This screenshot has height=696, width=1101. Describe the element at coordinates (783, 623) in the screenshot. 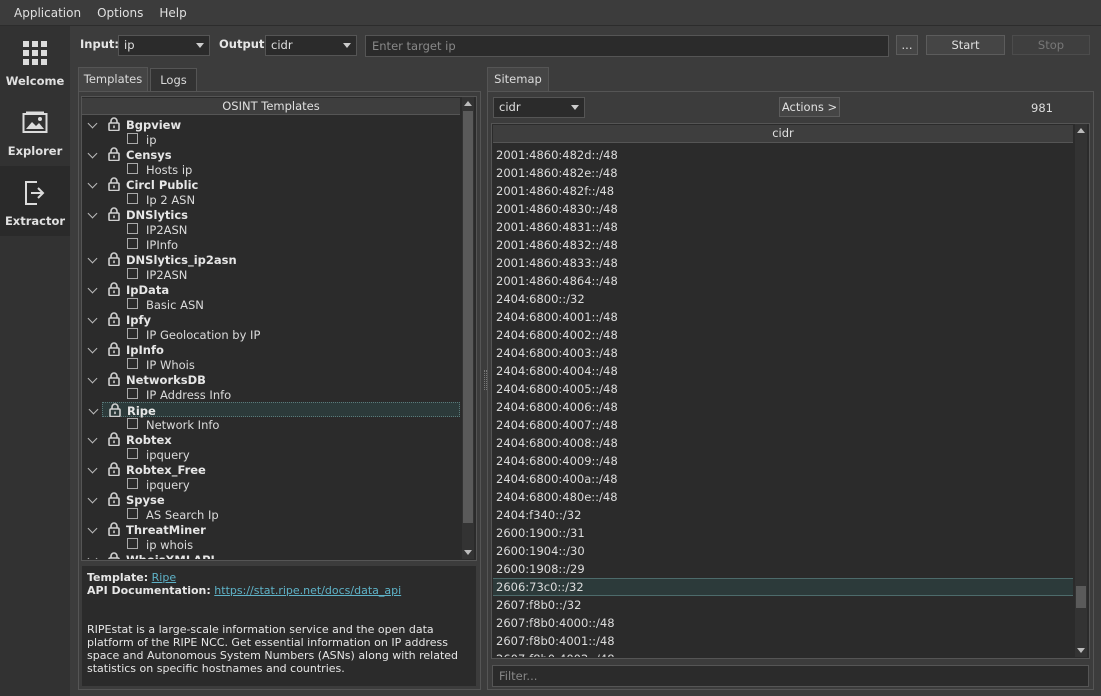

I see `table-row: 2607:f8b0:4000::/48` at that location.